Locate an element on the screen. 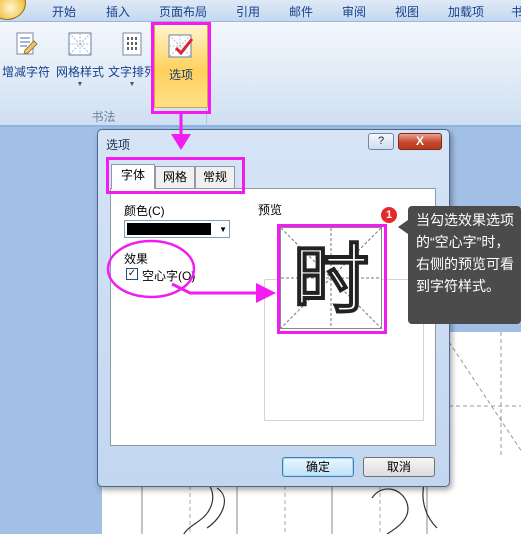  callout-note: 当勾选效果选项的“空心字”时，右侧的预览可看到字符样式。 is located at coordinates (464, 265).